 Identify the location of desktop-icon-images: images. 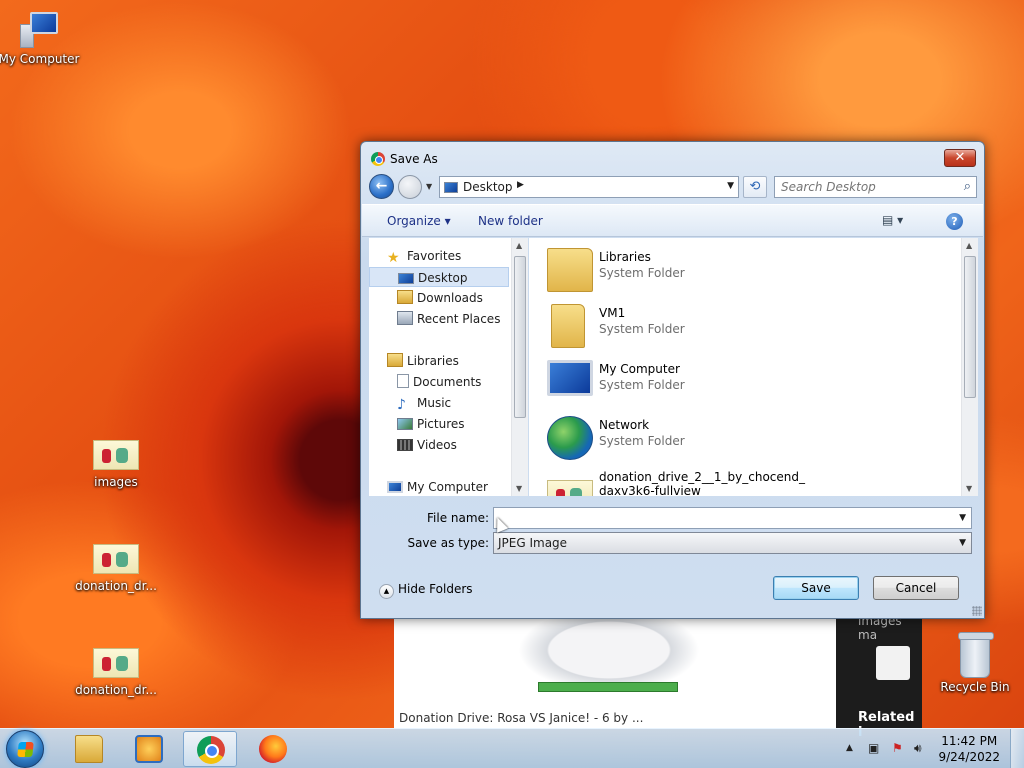
(116, 464).